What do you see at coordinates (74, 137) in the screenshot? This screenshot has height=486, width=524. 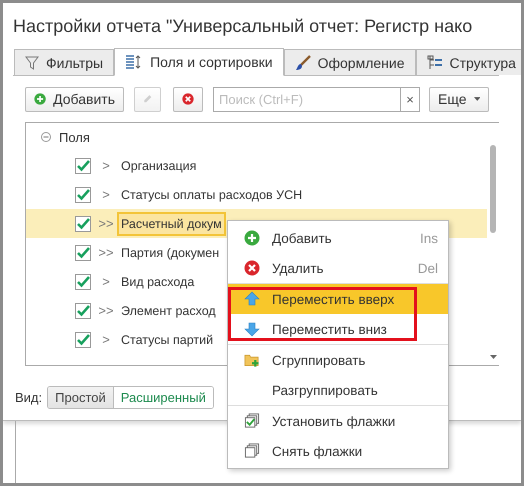 I see `tree-root-label: Поля` at bounding box center [74, 137].